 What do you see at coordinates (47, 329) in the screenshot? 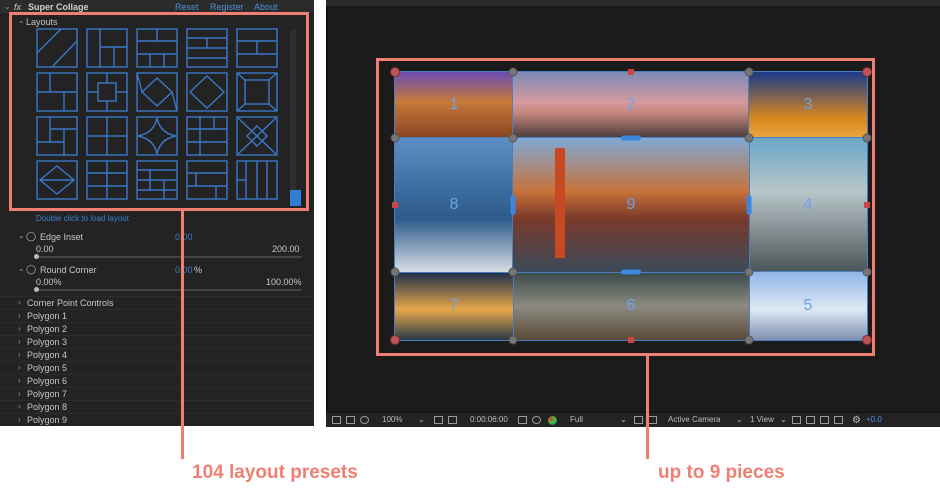
I see `group-label: Polygon 2` at bounding box center [47, 329].